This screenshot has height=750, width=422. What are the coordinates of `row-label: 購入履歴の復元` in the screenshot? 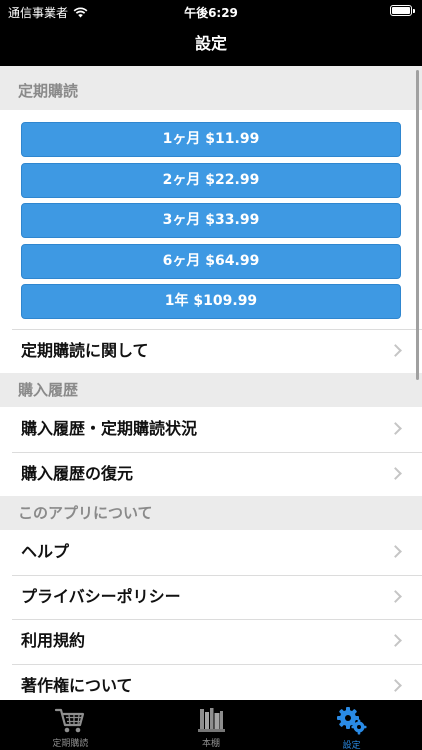 It's located at (77, 473).